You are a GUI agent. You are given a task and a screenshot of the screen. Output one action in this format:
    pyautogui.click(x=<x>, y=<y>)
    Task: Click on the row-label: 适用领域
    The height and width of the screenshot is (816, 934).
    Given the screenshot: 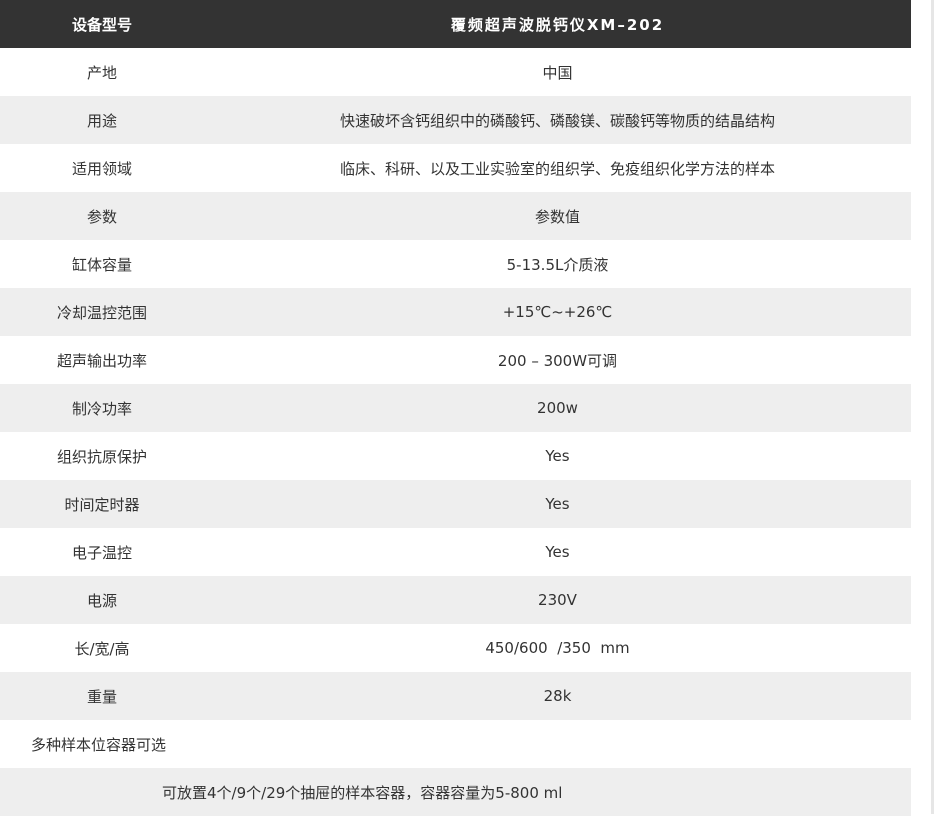 What is the action you would take?
    pyautogui.click(x=101, y=168)
    